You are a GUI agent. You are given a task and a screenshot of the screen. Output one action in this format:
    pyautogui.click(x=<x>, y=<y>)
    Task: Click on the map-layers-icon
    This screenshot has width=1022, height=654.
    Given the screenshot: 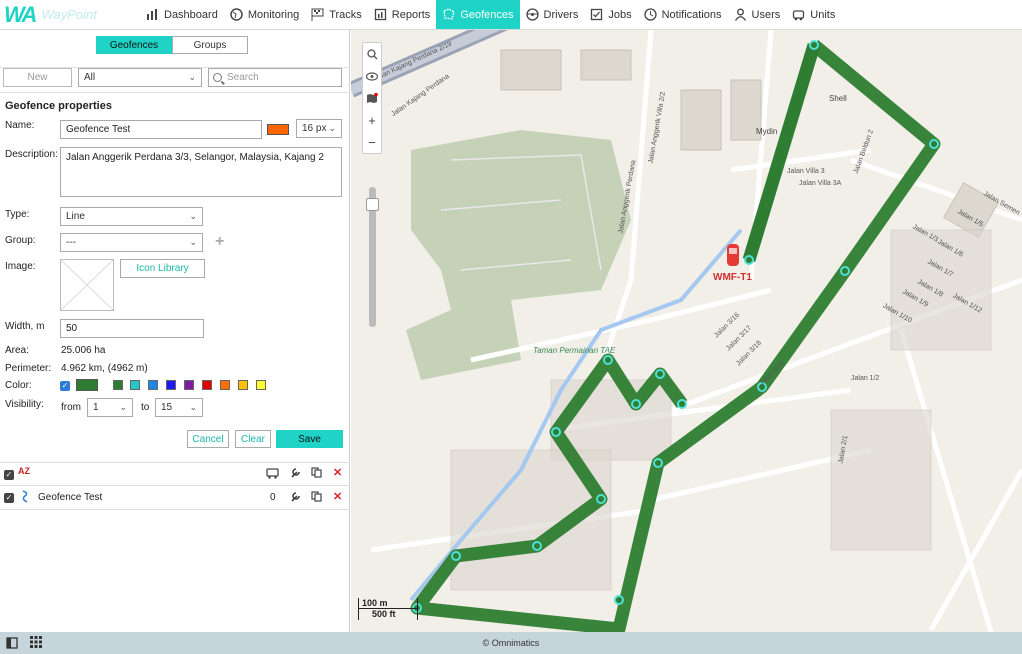 What is the action you would take?
    pyautogui.click(x=372, y=98)
    